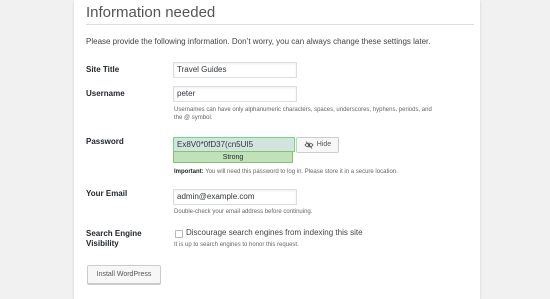 The width and height of the screenshot is (550, 299). I want to click on title-divider, so click(280, 24).